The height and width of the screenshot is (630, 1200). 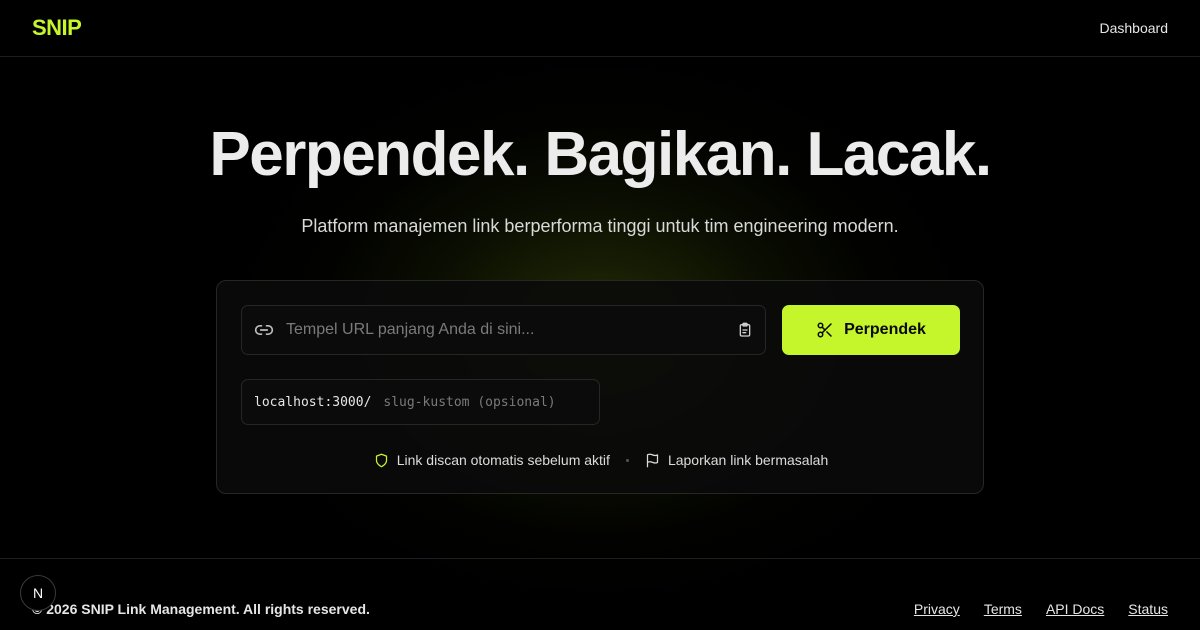 What do you see at coordinates (937, 609) in the screenshot?
I see `footer-link-privacy: Privacy` at bounding box center [937, 609].